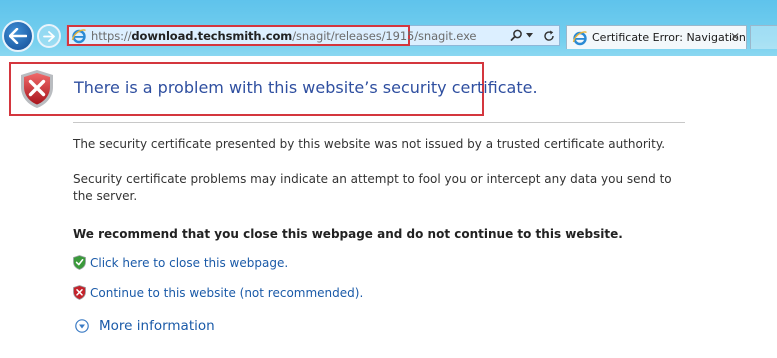 This screenshot has height=358, width=777. Describe the element at coordinates (79, 262) in the screenshot. I see `green-shield-check-icon` at that location.